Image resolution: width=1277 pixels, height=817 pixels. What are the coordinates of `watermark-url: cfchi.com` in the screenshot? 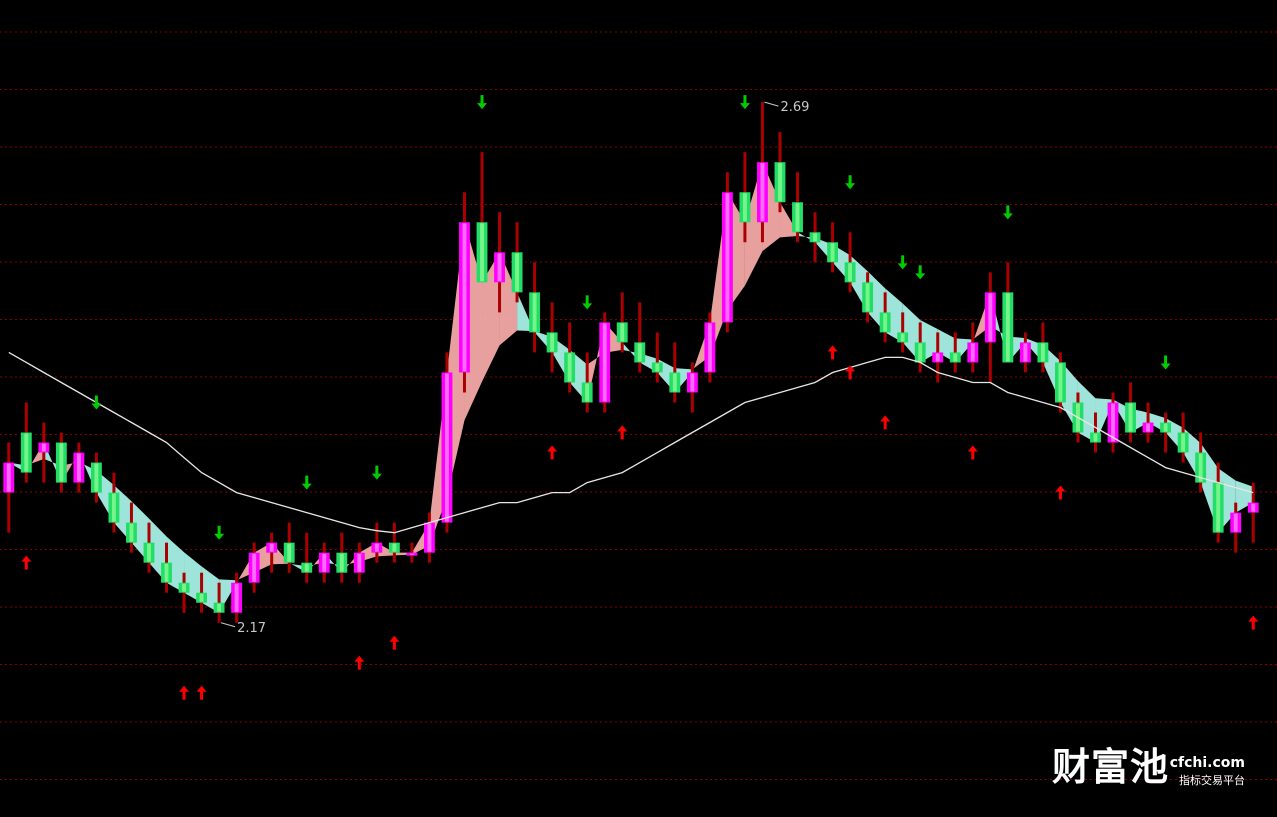 It's located at (1207, 763).